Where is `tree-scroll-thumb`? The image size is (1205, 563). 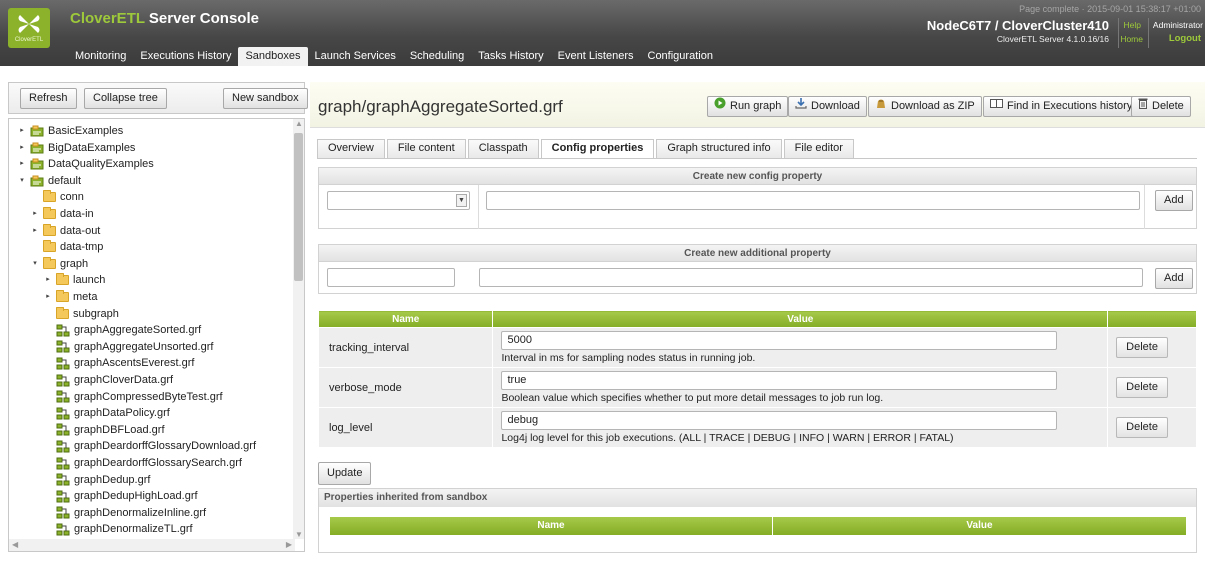 tree-scroll-thumb is located at coordinates (298, 207).